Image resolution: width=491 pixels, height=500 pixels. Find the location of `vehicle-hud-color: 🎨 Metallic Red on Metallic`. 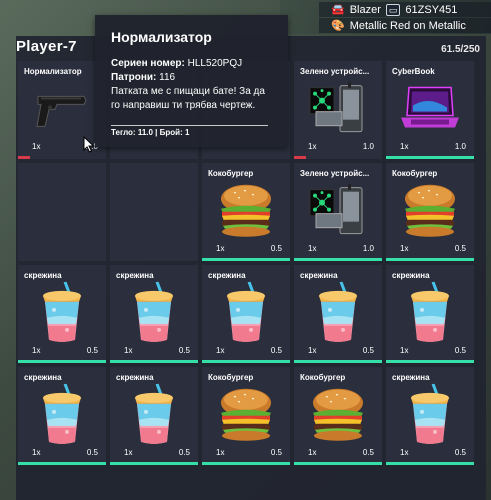

vehicle-hud-color: 🎨 Metallic Red on Metallic is located at coordinates (405, 25).